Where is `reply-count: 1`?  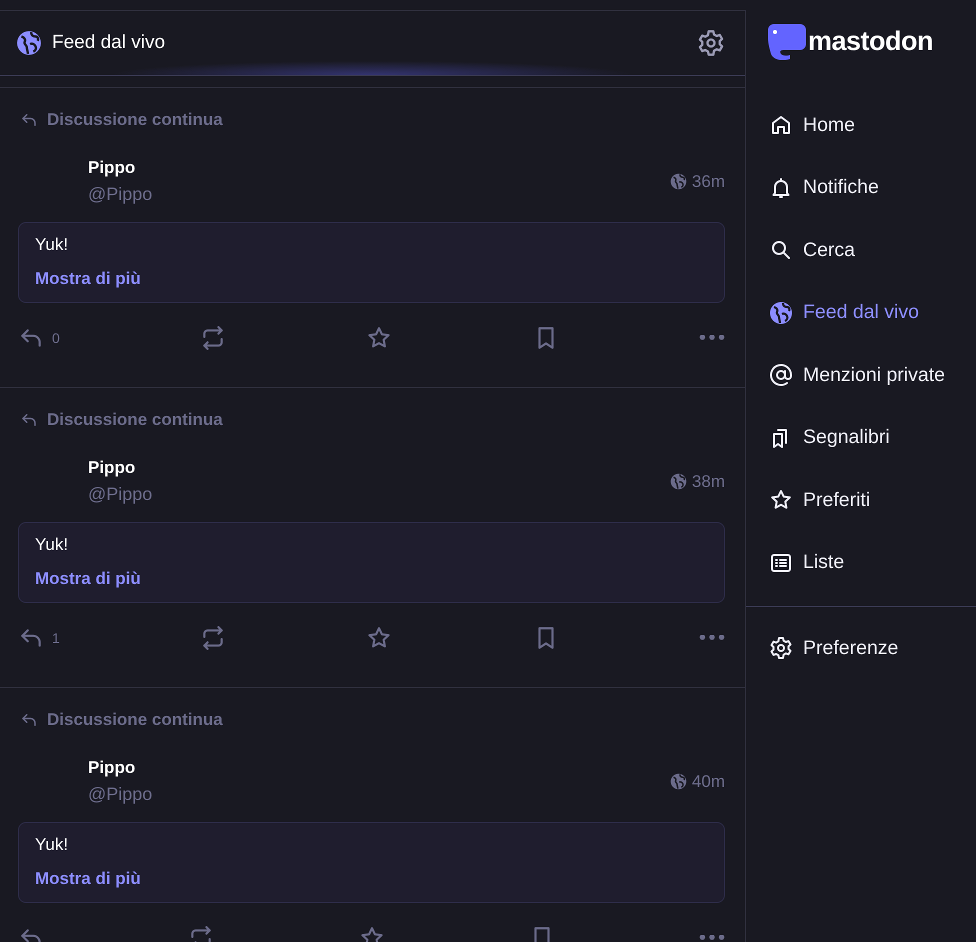
reply-count: 1 is located at coordinates (56, 638).